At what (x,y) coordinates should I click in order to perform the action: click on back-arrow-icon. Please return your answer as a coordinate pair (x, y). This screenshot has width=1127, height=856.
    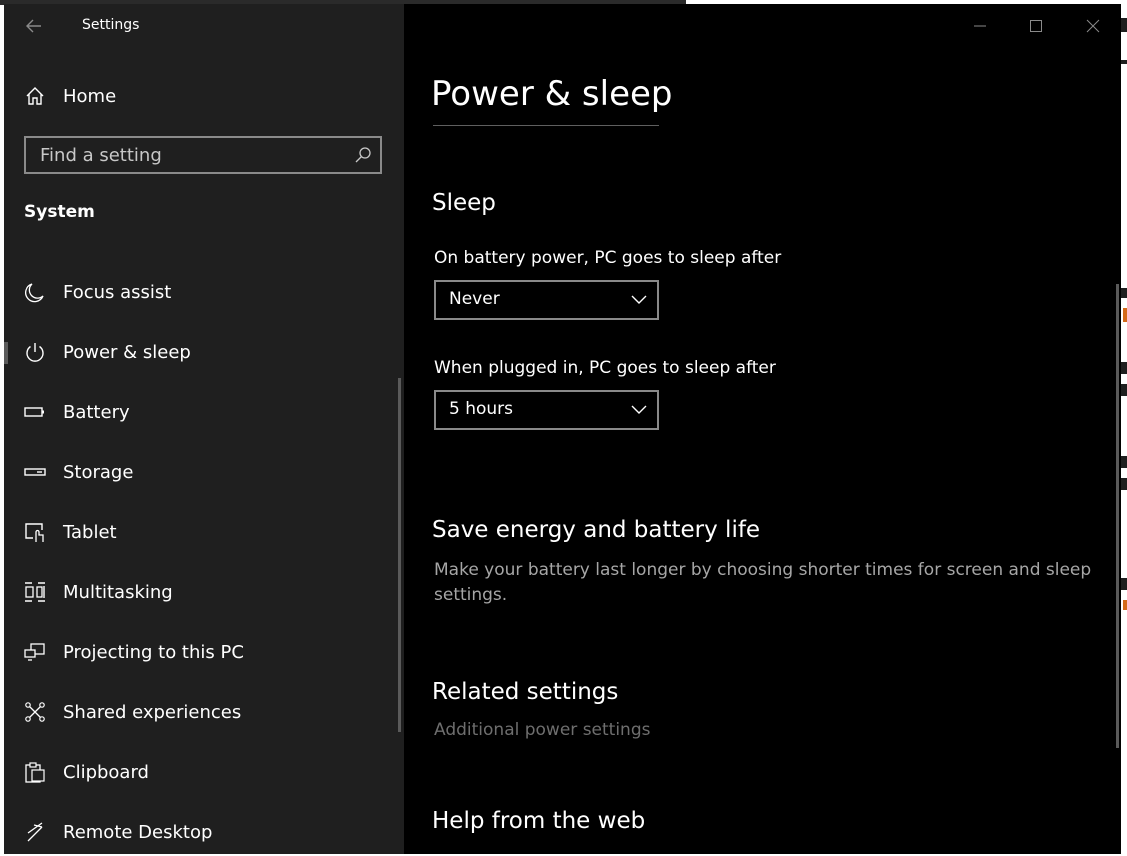
    Looking at the image, I should click on (33, 26).